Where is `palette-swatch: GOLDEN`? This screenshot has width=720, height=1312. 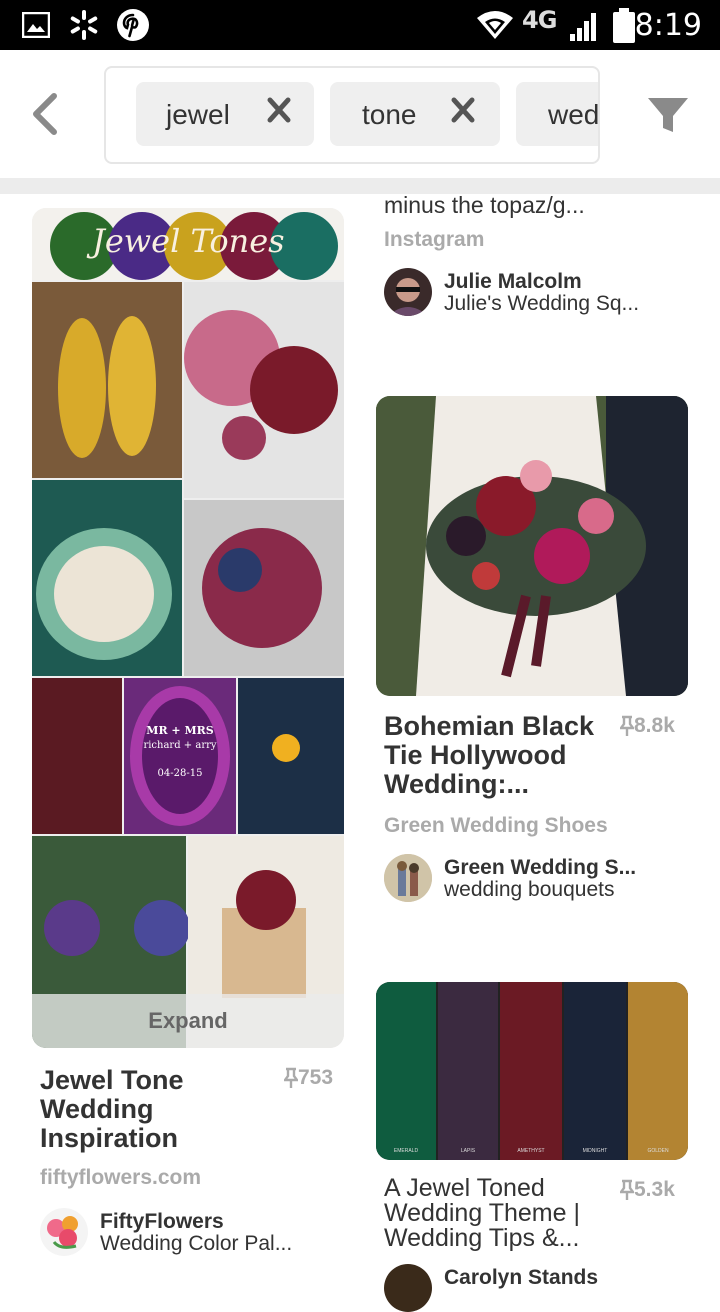
palette-swatch: GOLDEN is located at coordinates (658, 1071).